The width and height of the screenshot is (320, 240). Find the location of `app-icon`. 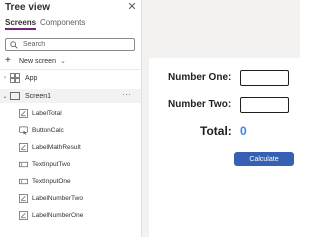

app-icon is located at coordinates (15, 78).